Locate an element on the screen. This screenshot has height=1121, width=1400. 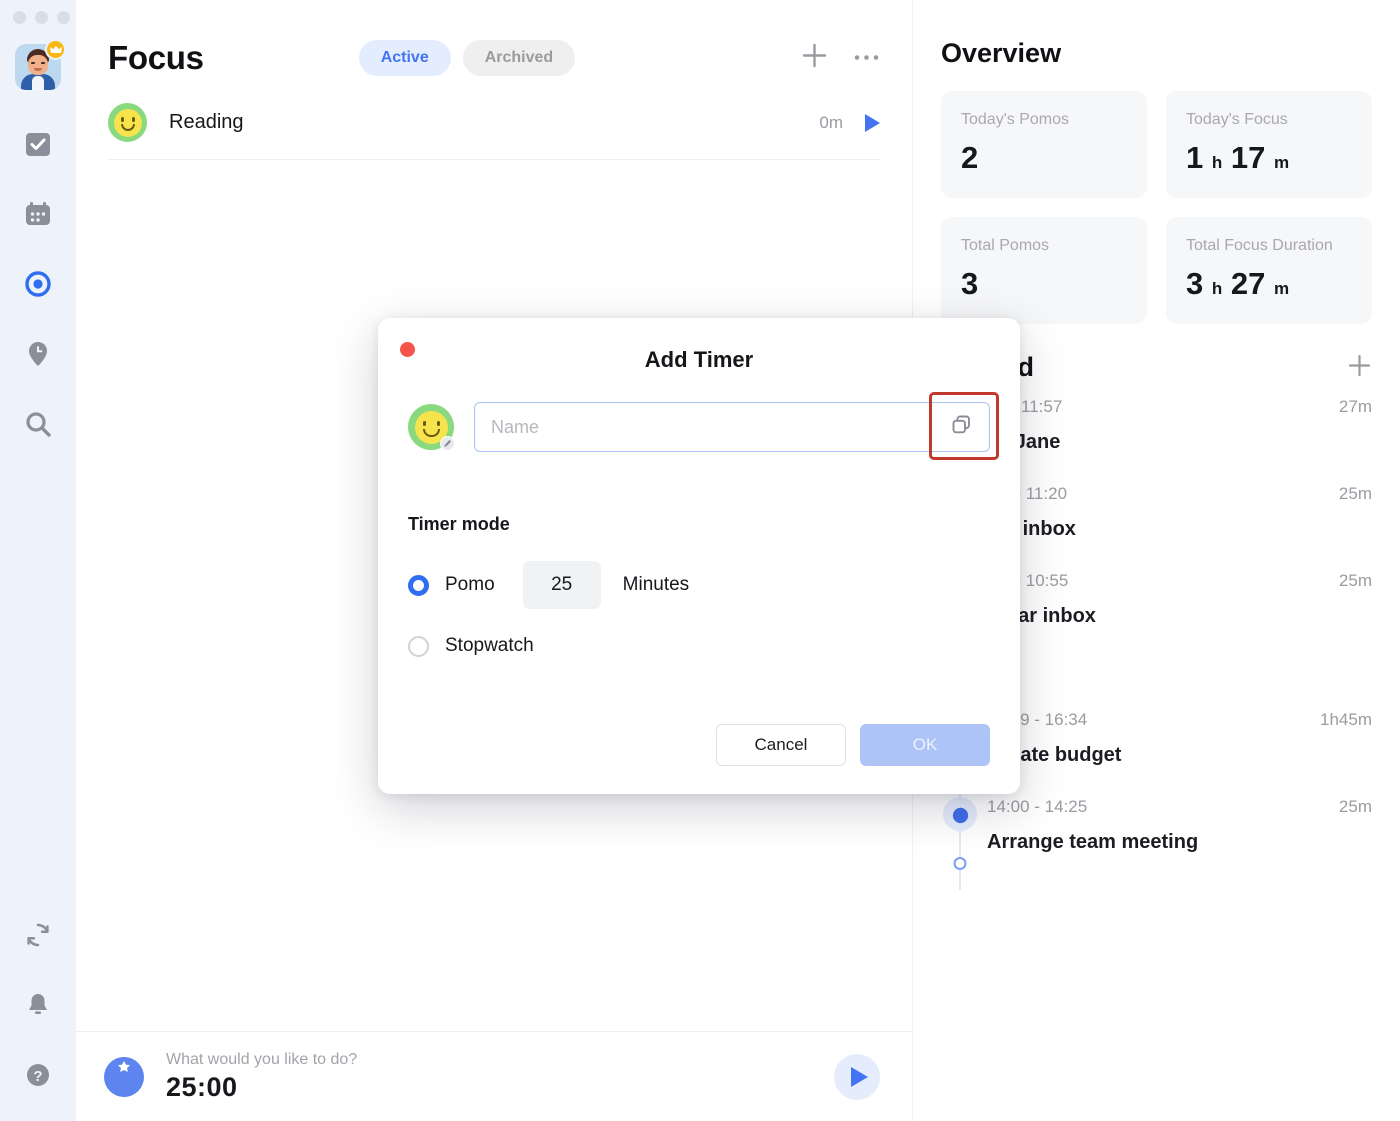
minutes-unit-label: Minutes is located at coordinates (656, 584).